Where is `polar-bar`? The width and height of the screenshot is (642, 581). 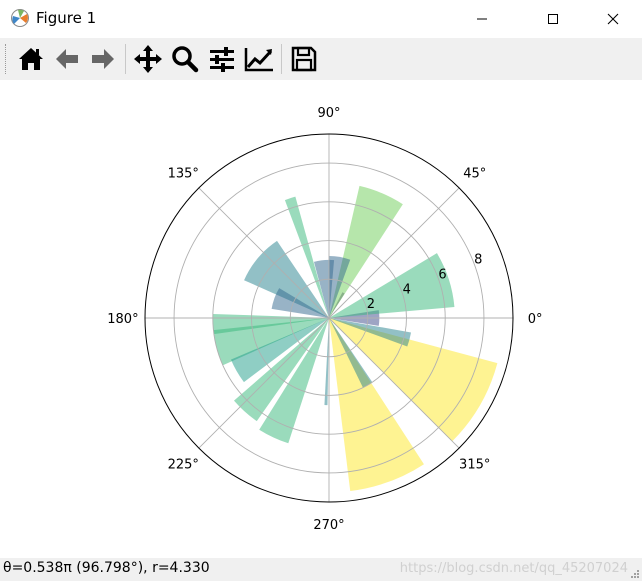 polar-bar is located at coordinates (326, 362).